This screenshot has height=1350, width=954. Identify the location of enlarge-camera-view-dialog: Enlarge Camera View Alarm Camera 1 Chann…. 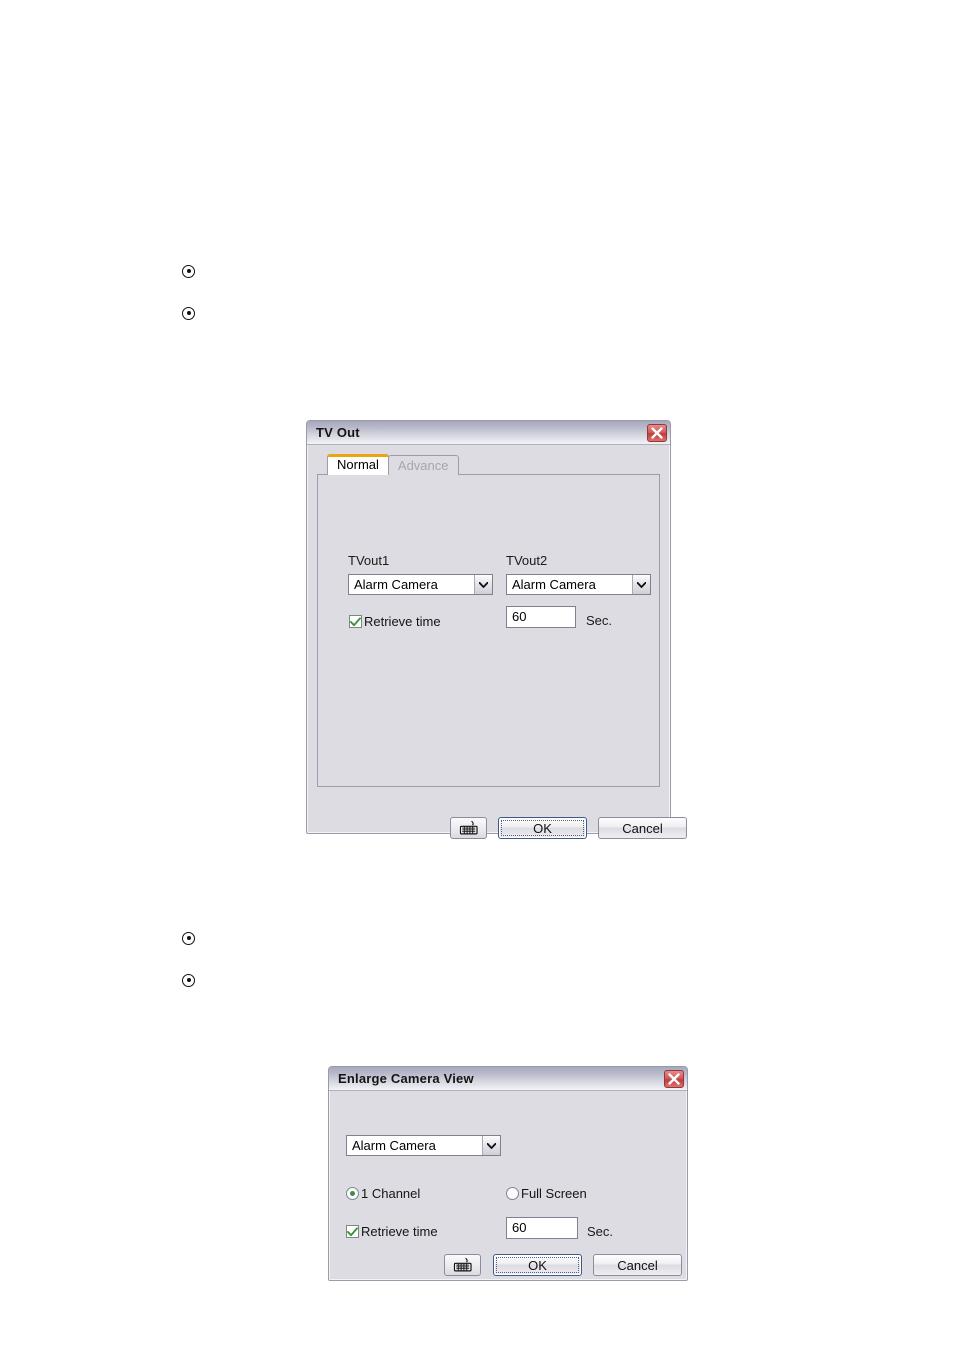
(508, 1173).